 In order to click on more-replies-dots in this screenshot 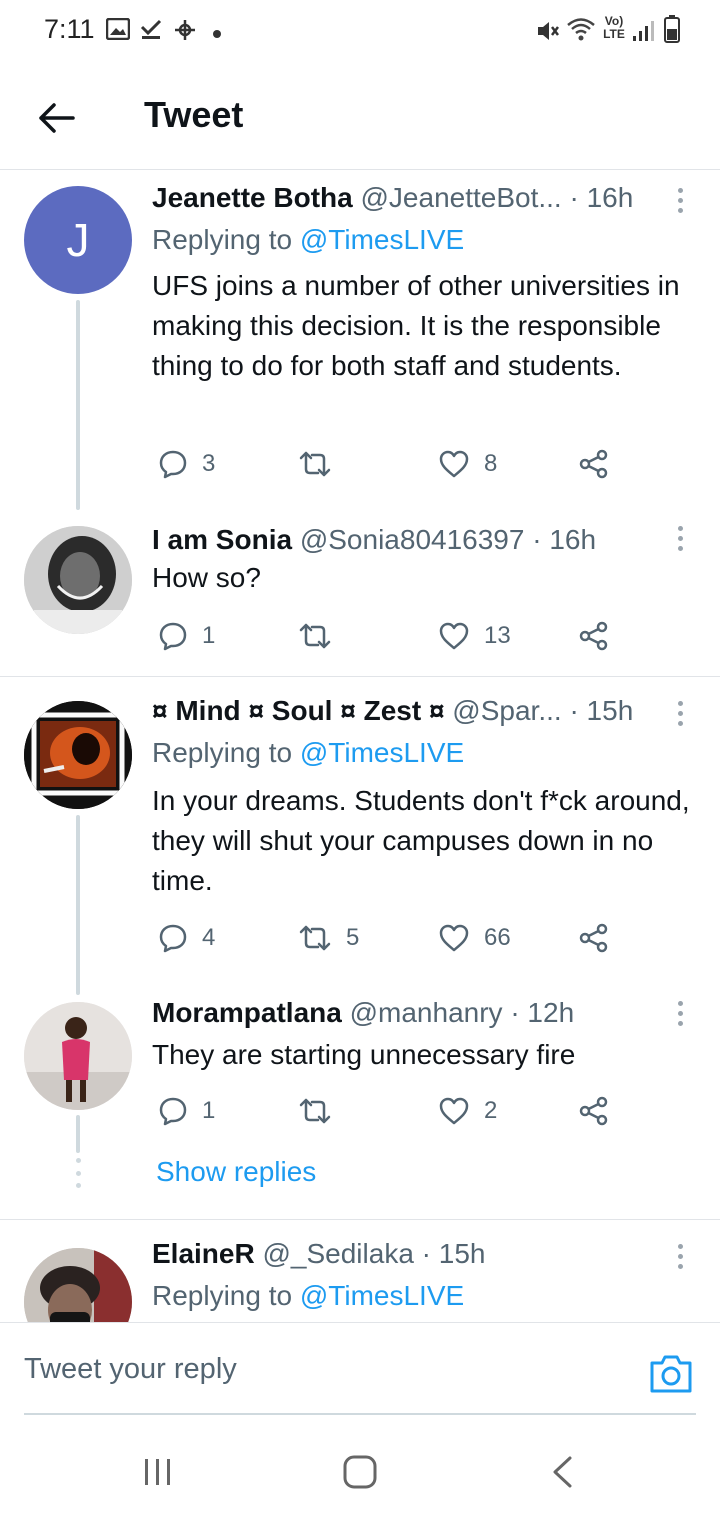, I will do `click(78, 1173)`.